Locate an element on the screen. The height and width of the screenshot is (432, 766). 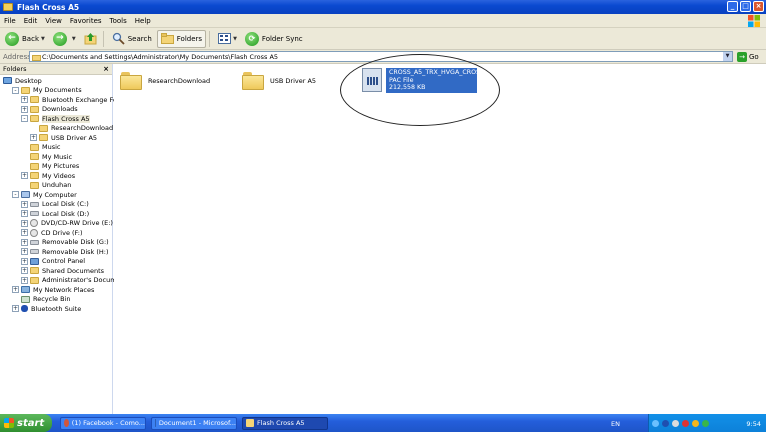
windows-flag-icon is located at coordinates (9, 423).